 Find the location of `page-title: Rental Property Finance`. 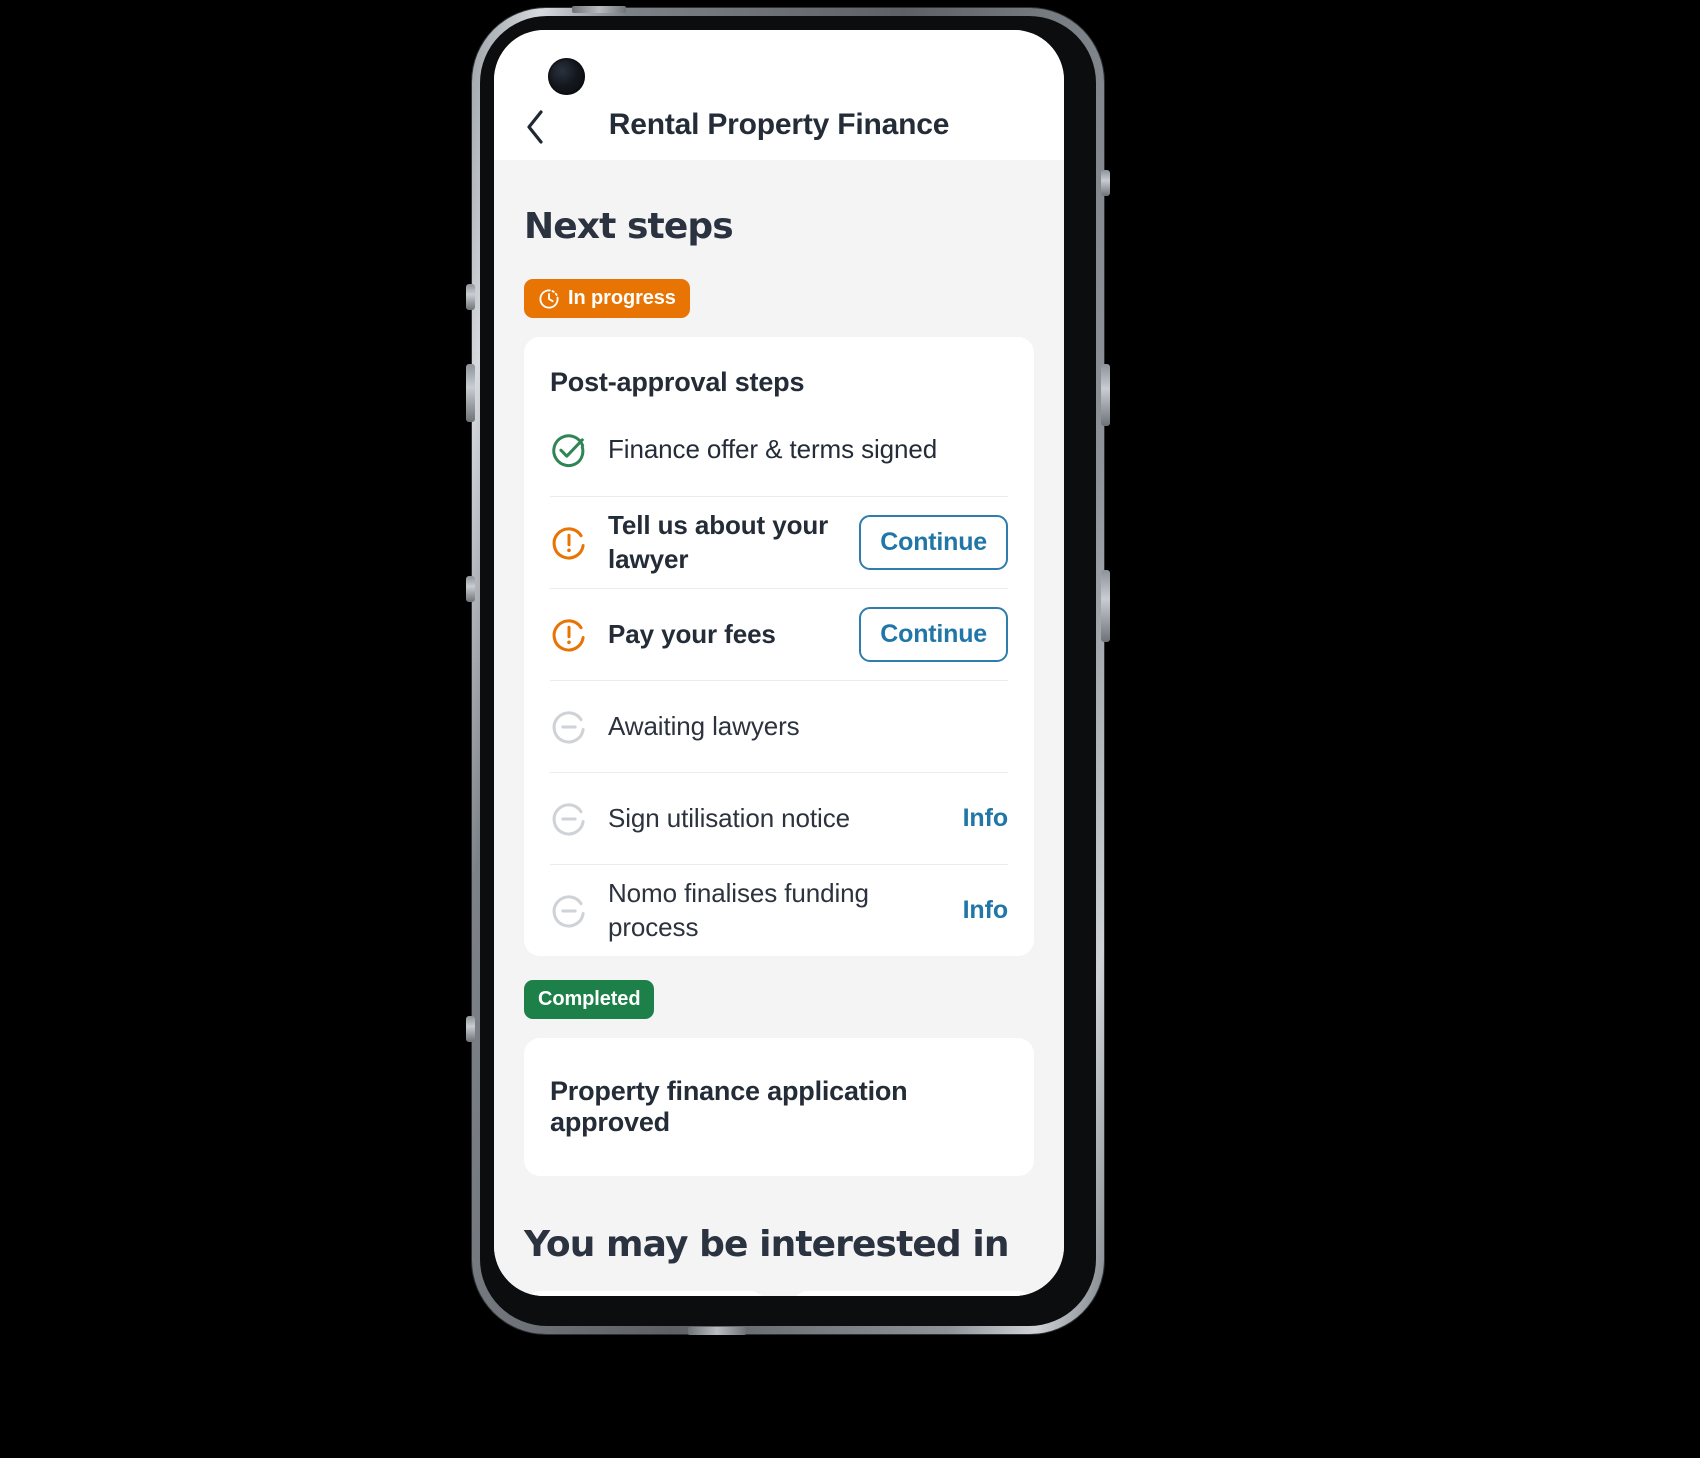

page-title: Rental Property Finance is located at coordinates (779, 124).